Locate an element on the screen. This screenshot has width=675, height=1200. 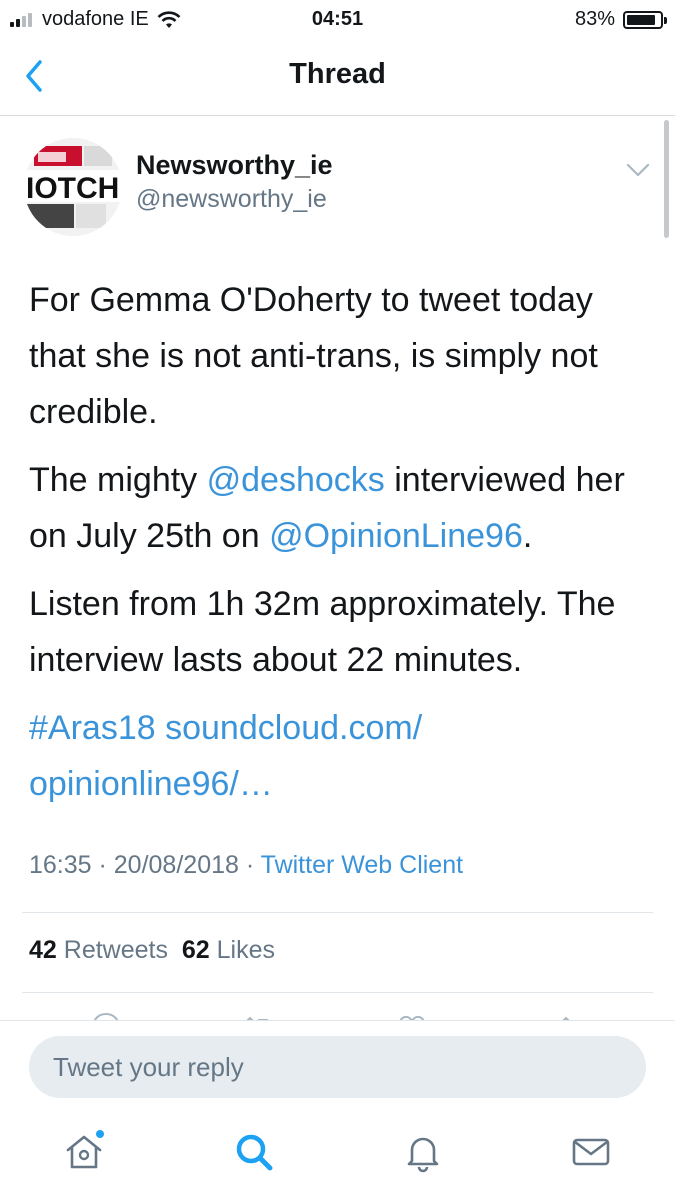
search-icon is located at coordinates (254, 1152).